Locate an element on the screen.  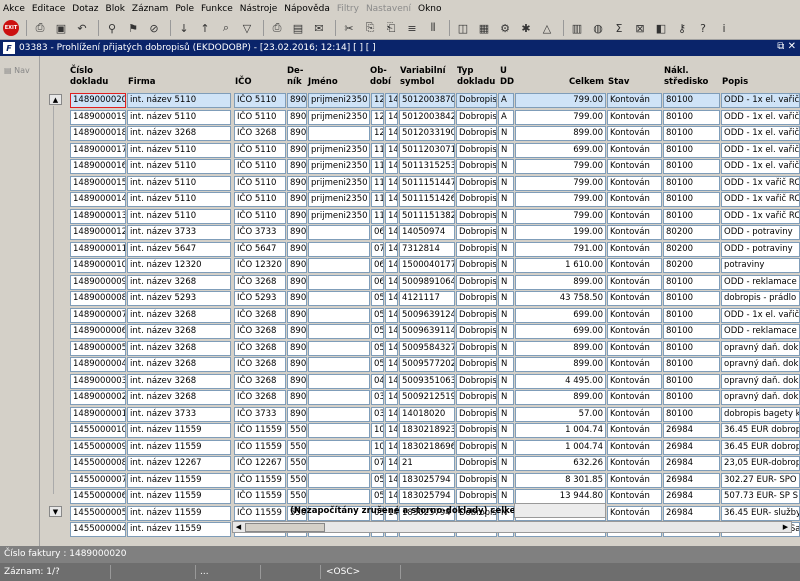
cell-ico: IČO 5110 is located at coordinates (260, 183).